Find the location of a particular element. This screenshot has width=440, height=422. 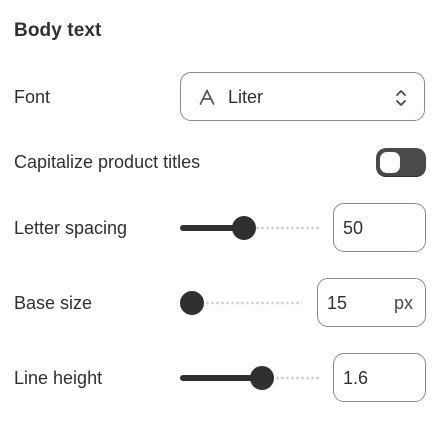

font-letter-icon is located at coordinates (207, 97).